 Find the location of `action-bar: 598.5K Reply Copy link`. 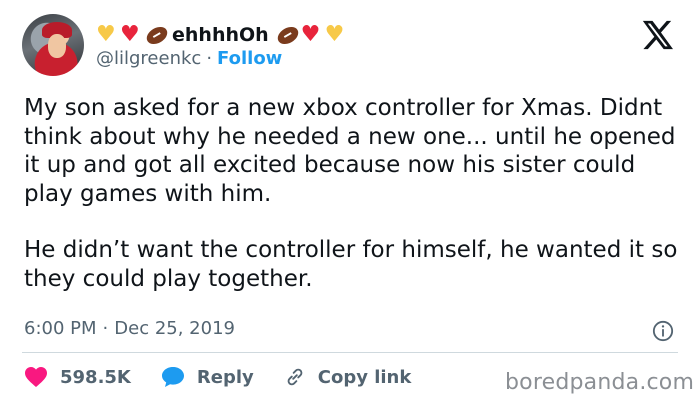

action-bar: 598.5K Reply Copy link is located at coordinates (232, 377).